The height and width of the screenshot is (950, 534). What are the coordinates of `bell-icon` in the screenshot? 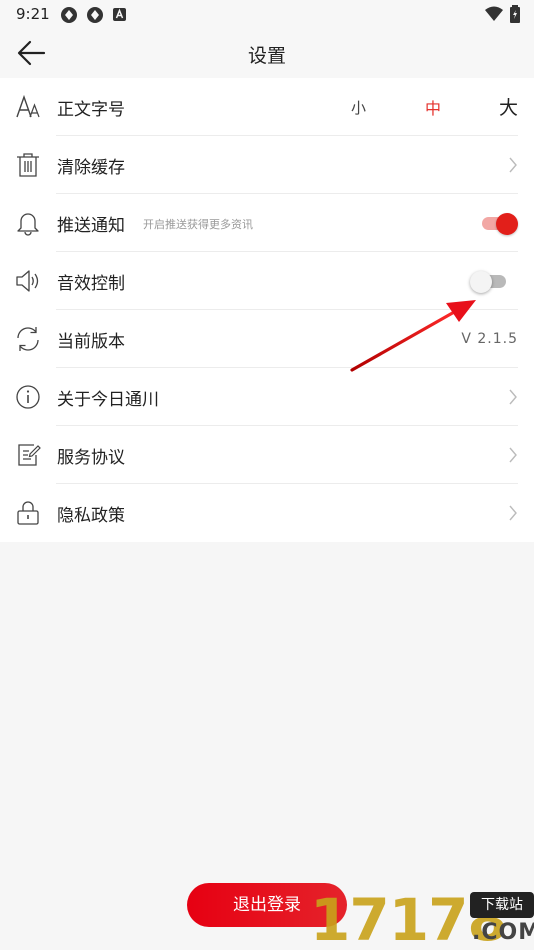 It's located at (28, 224).